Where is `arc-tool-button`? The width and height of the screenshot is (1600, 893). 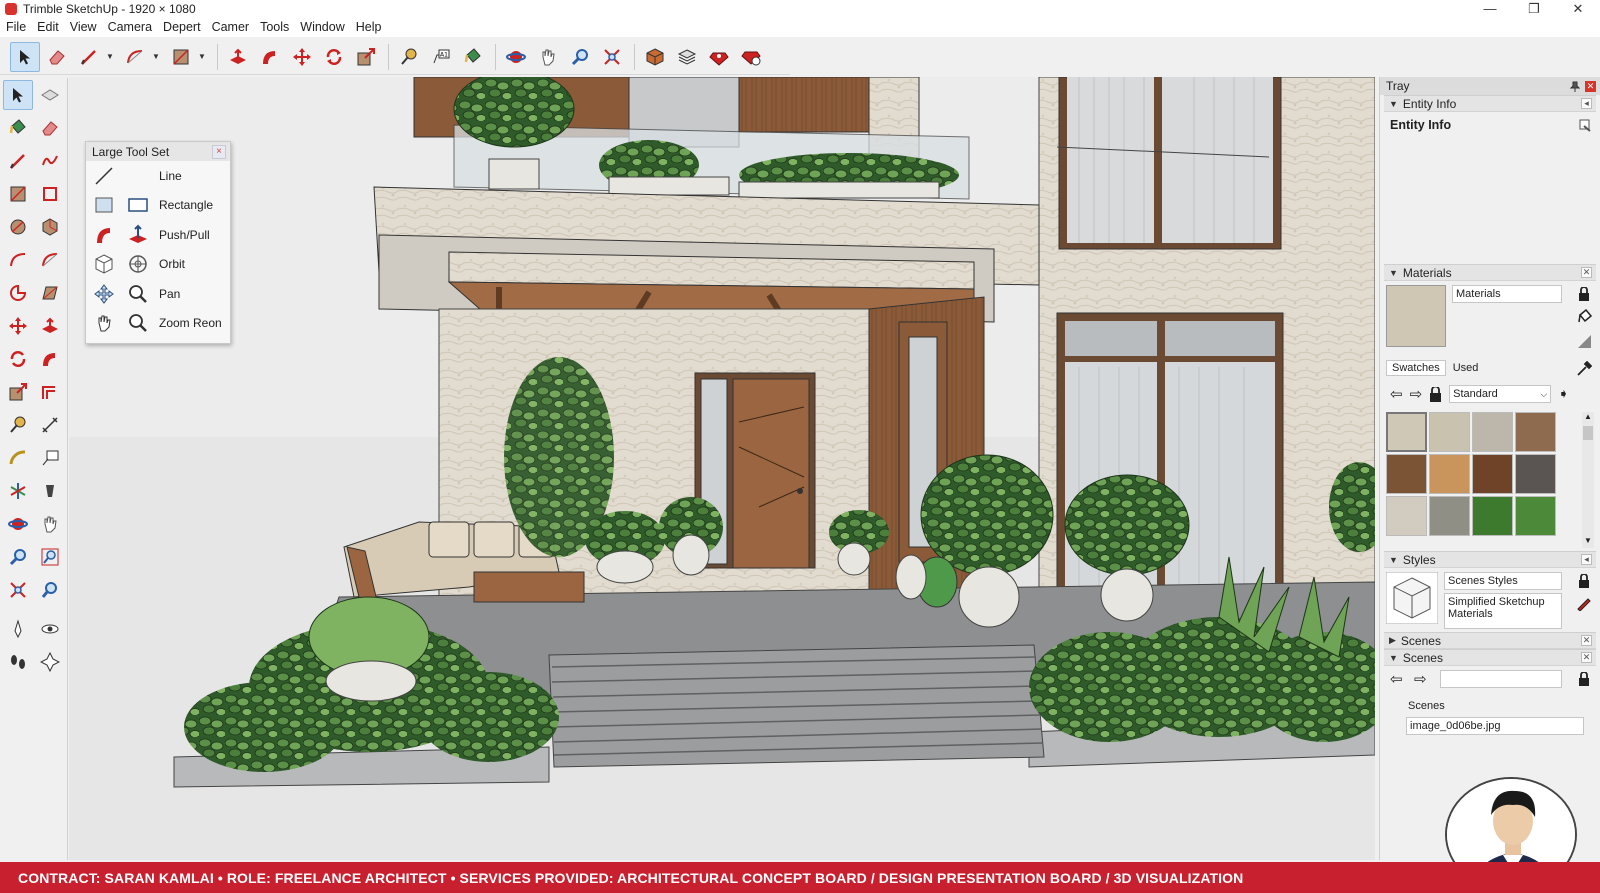
arc-tool-button is located at coordinates (135, 57).